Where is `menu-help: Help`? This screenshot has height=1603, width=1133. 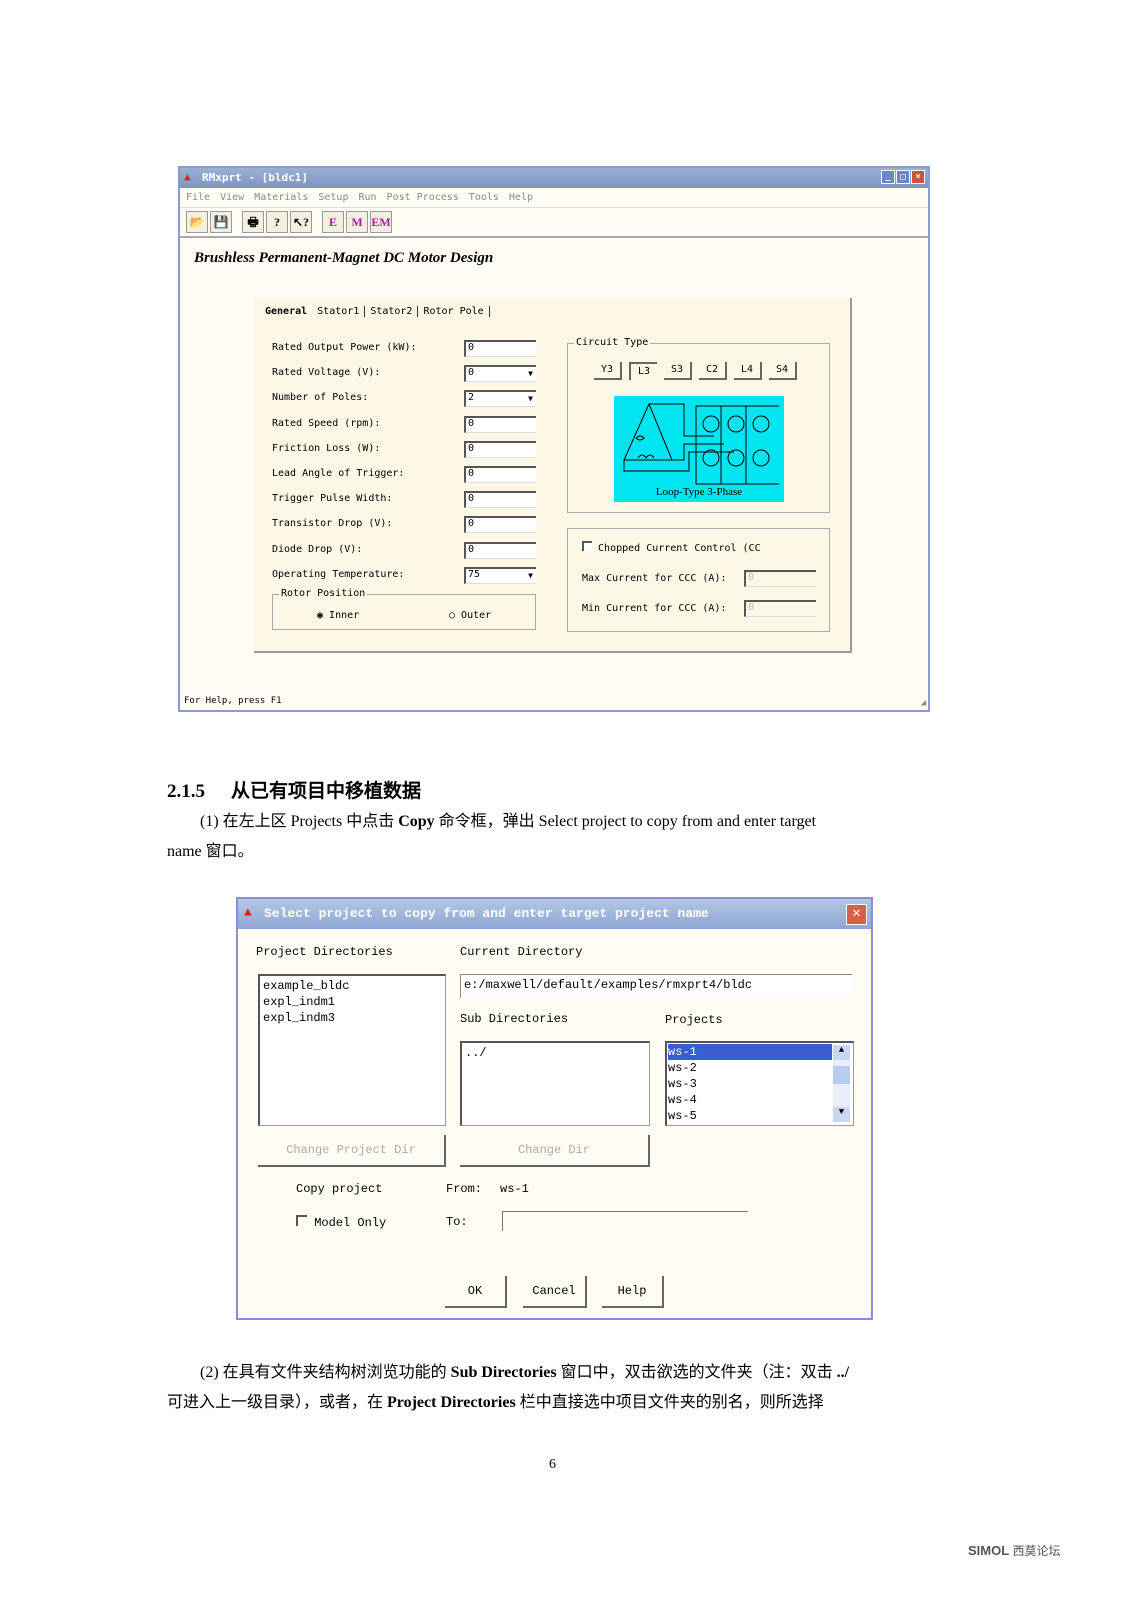
menu-help: Help is located at coordinates (521, 197).